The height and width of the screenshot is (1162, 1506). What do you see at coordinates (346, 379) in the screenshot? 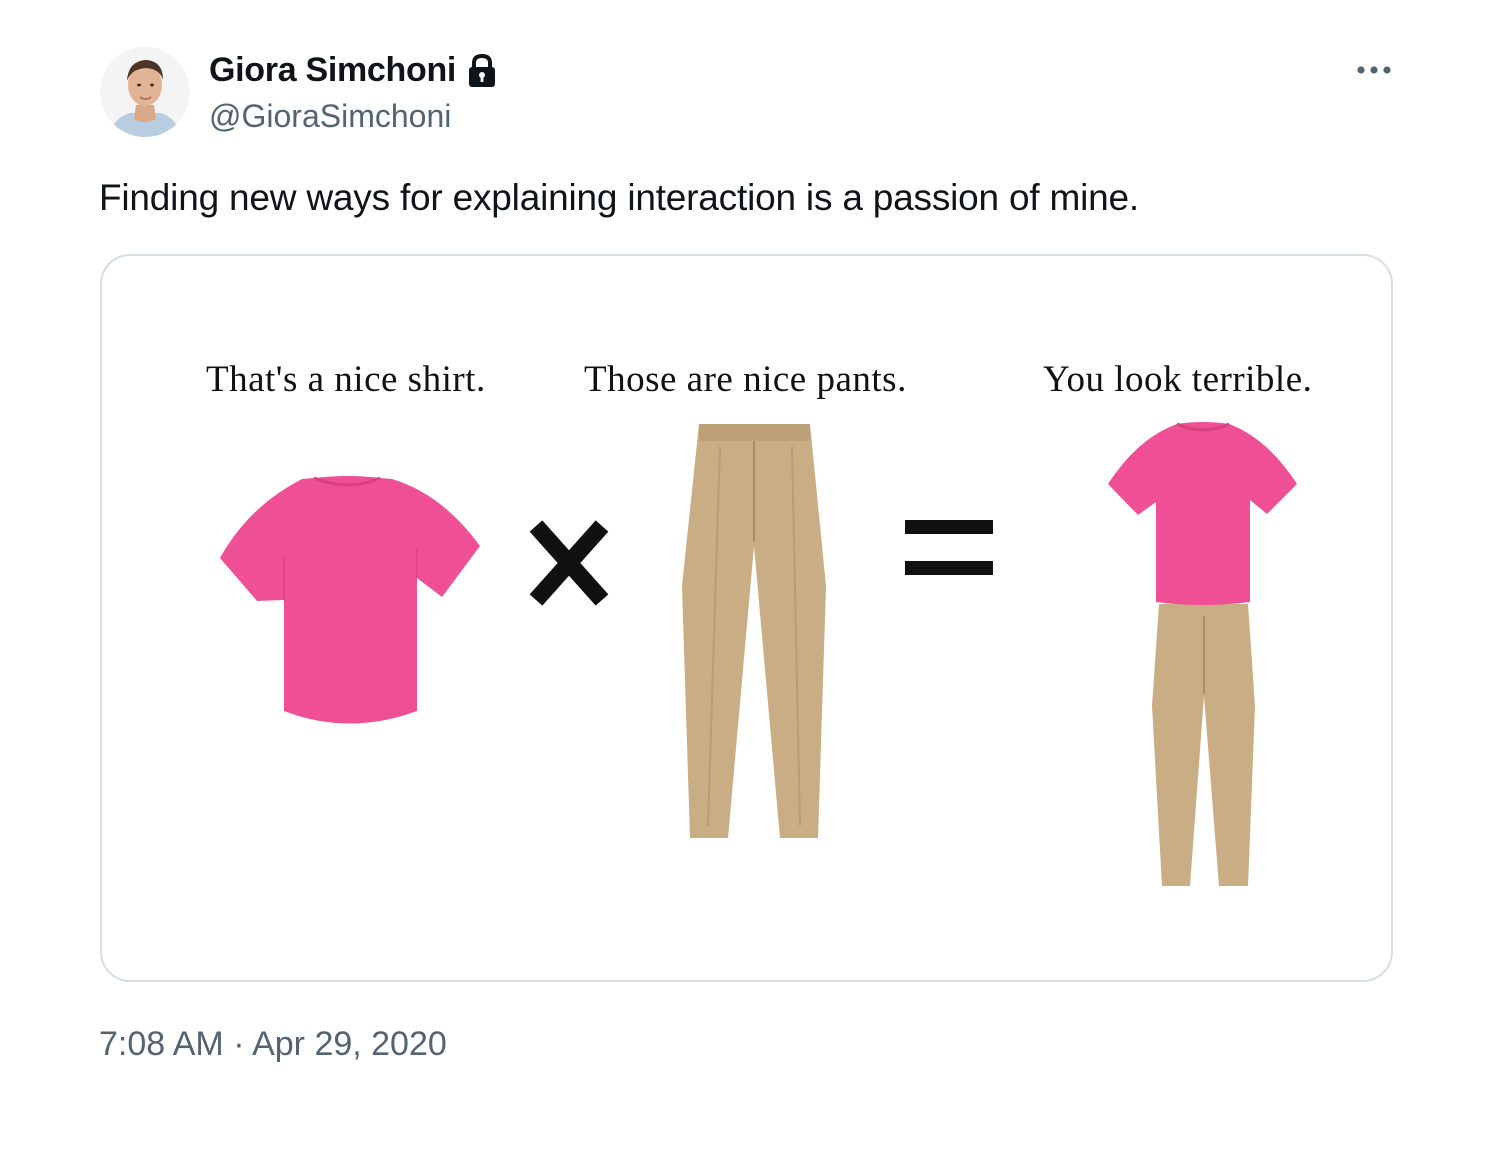
I see `caption-shirt: That's a nice shirt.` at bounding box center [346, 379].